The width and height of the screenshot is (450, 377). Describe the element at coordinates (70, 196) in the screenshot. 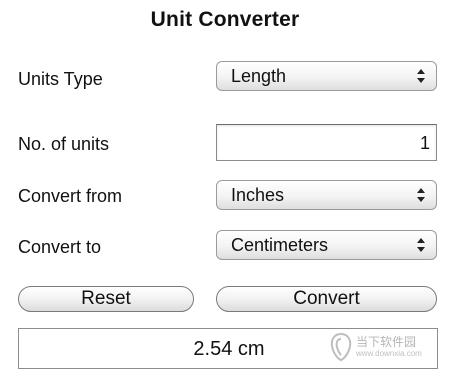

I see `convert-from-label: Convert from` at that location.